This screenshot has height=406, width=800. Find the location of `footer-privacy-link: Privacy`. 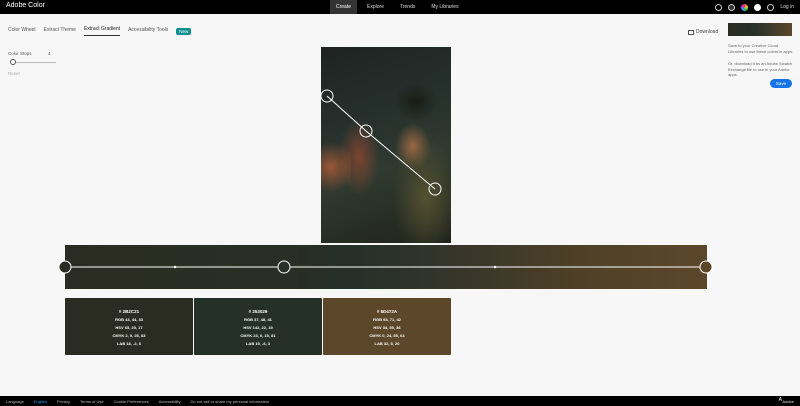

footer-privacy-link: Privacy is located at coordinates (63, 401).